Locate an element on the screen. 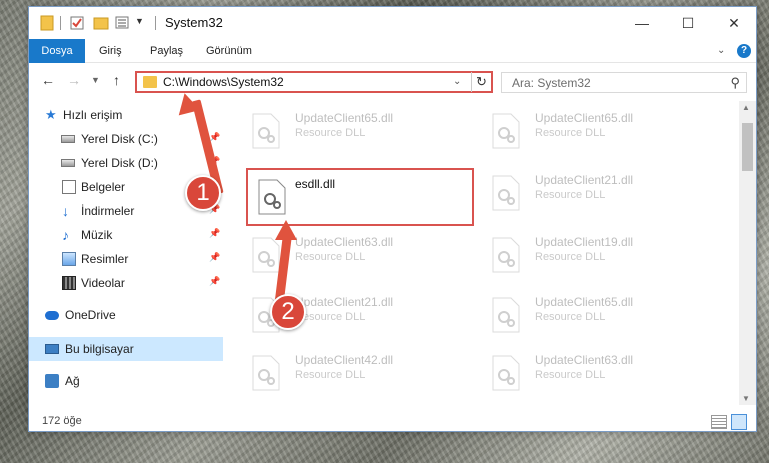  sidebar-item-label: OneDrive is located at coordinates (90, 315).